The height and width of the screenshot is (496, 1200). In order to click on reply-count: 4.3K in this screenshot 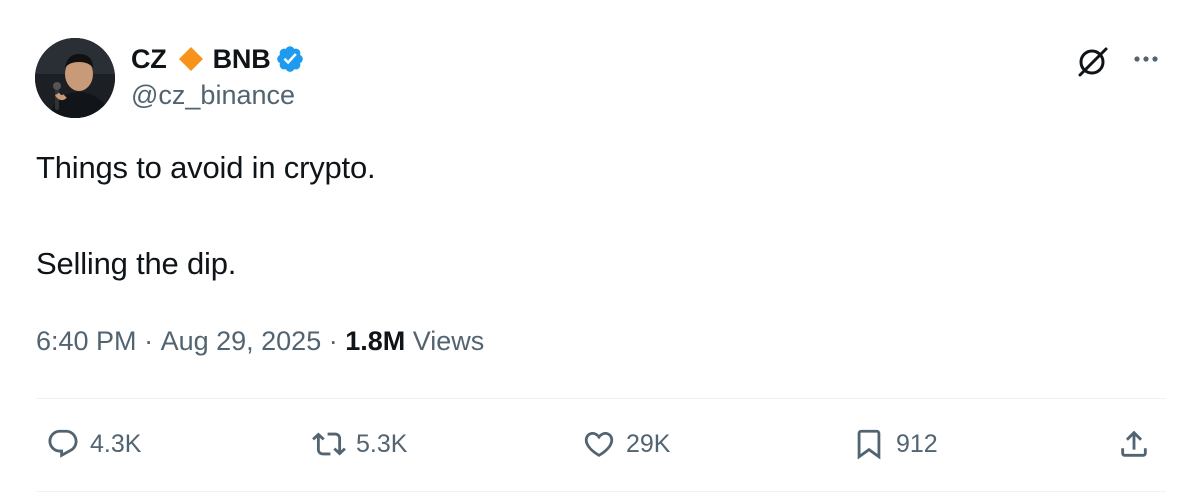, I will do `click(116, 443)`.